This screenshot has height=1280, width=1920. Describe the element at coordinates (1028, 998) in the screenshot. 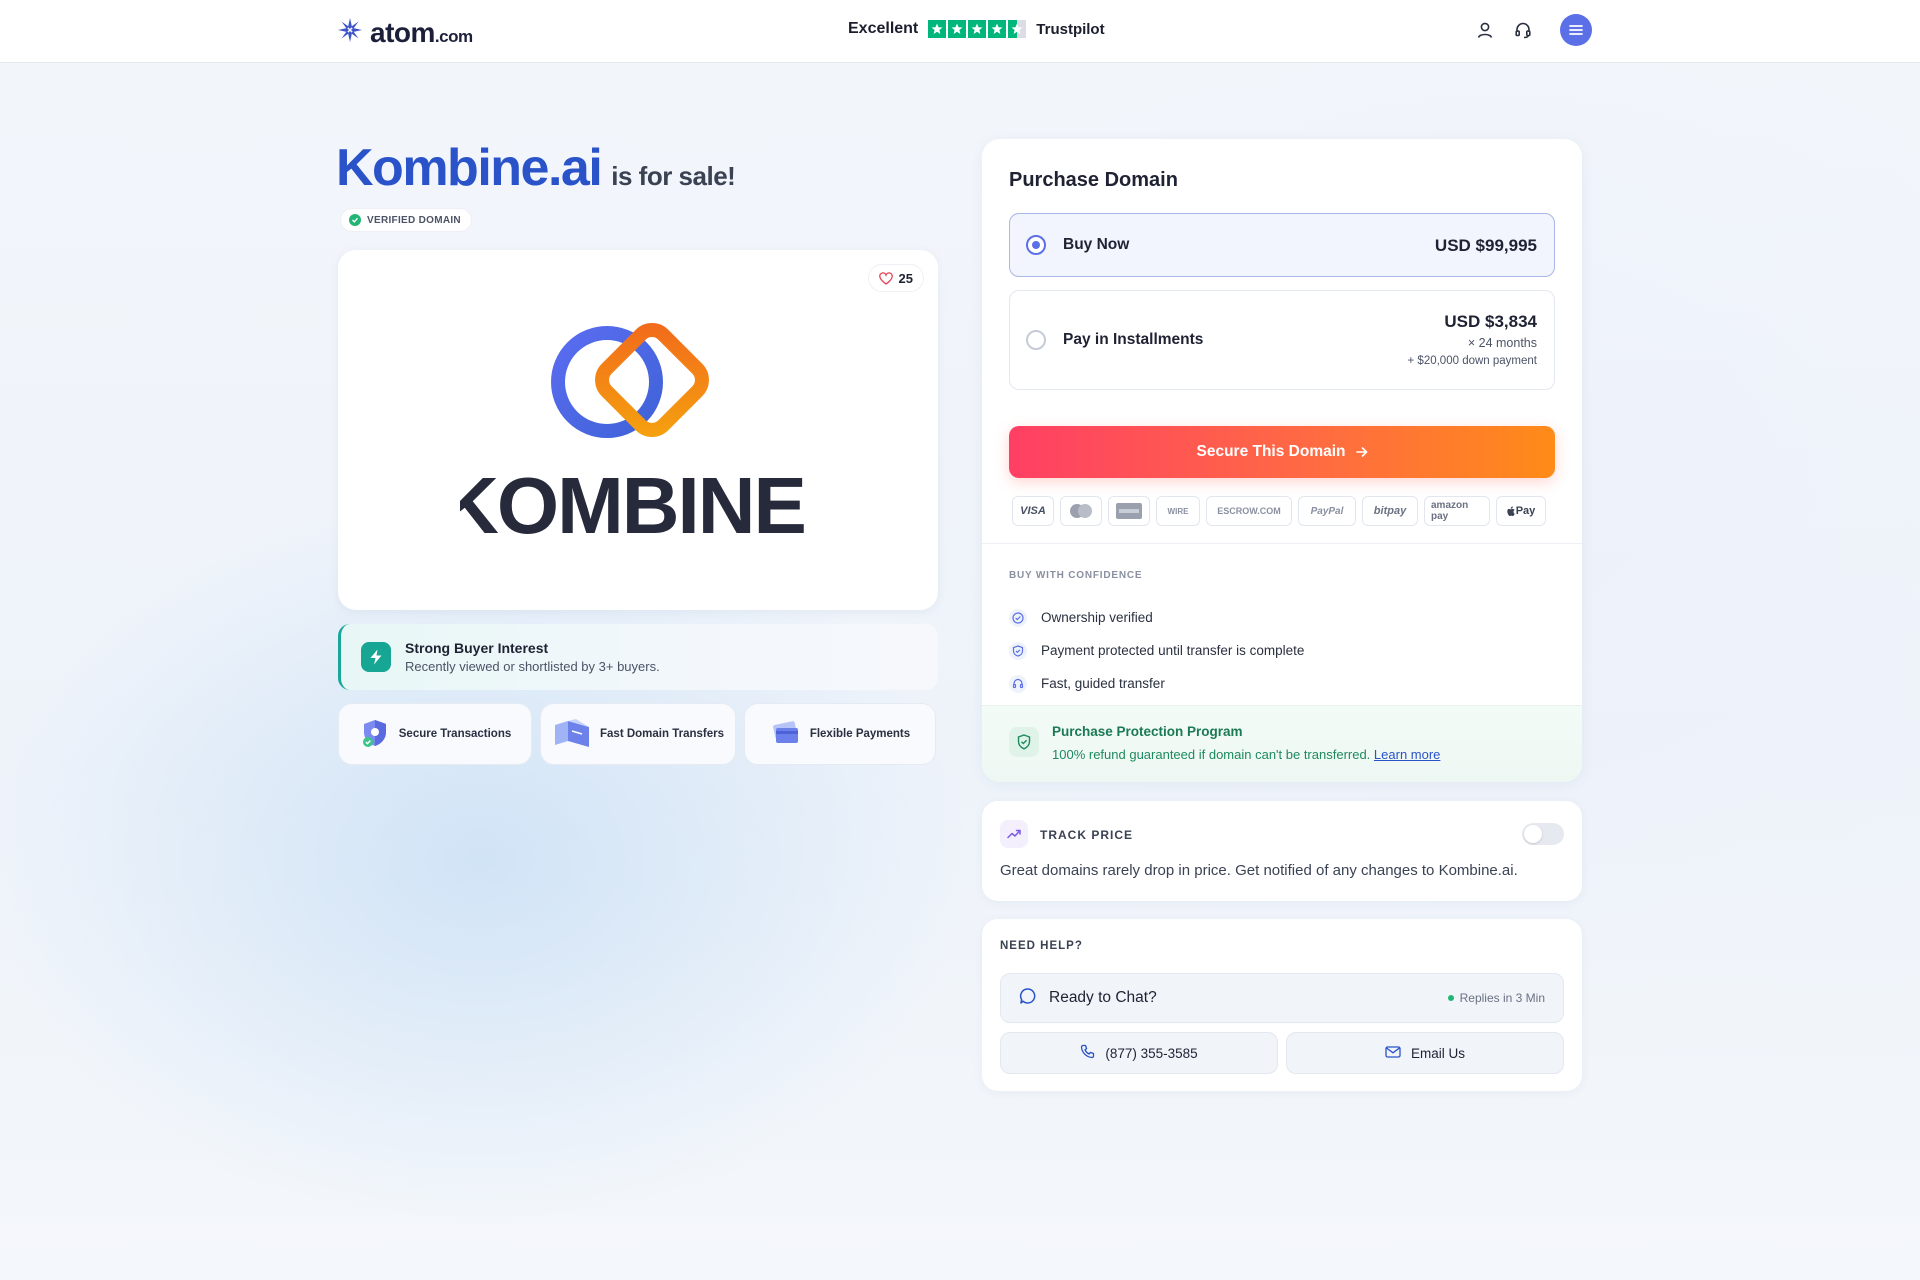

I see `chat-bubble-icon` at that location.